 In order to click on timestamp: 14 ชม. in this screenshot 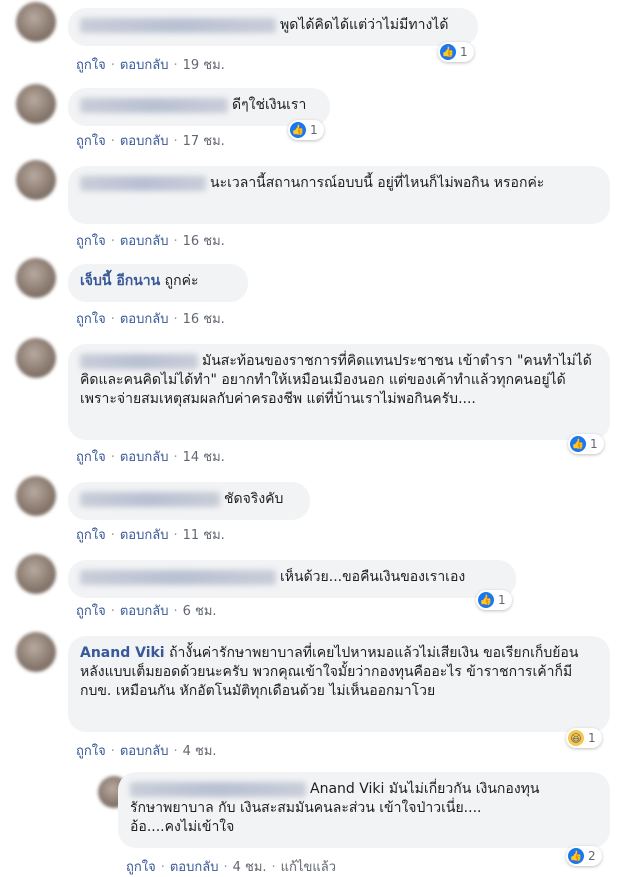, I will do `click(204, 457)`.